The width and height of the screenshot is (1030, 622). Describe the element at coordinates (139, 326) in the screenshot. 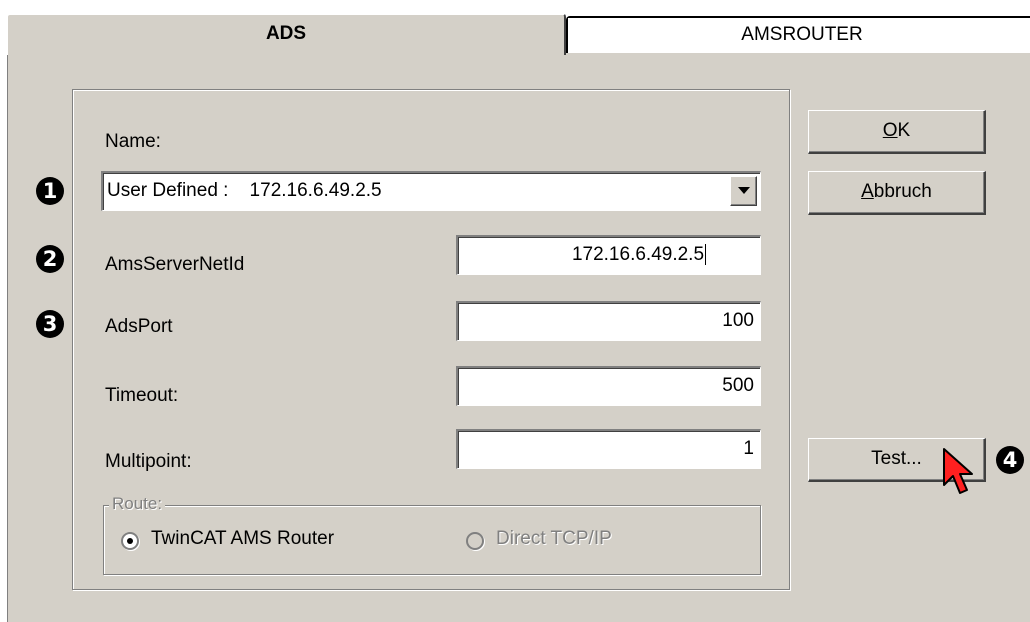

I see `ads-port-label: AdsPort` at that location.